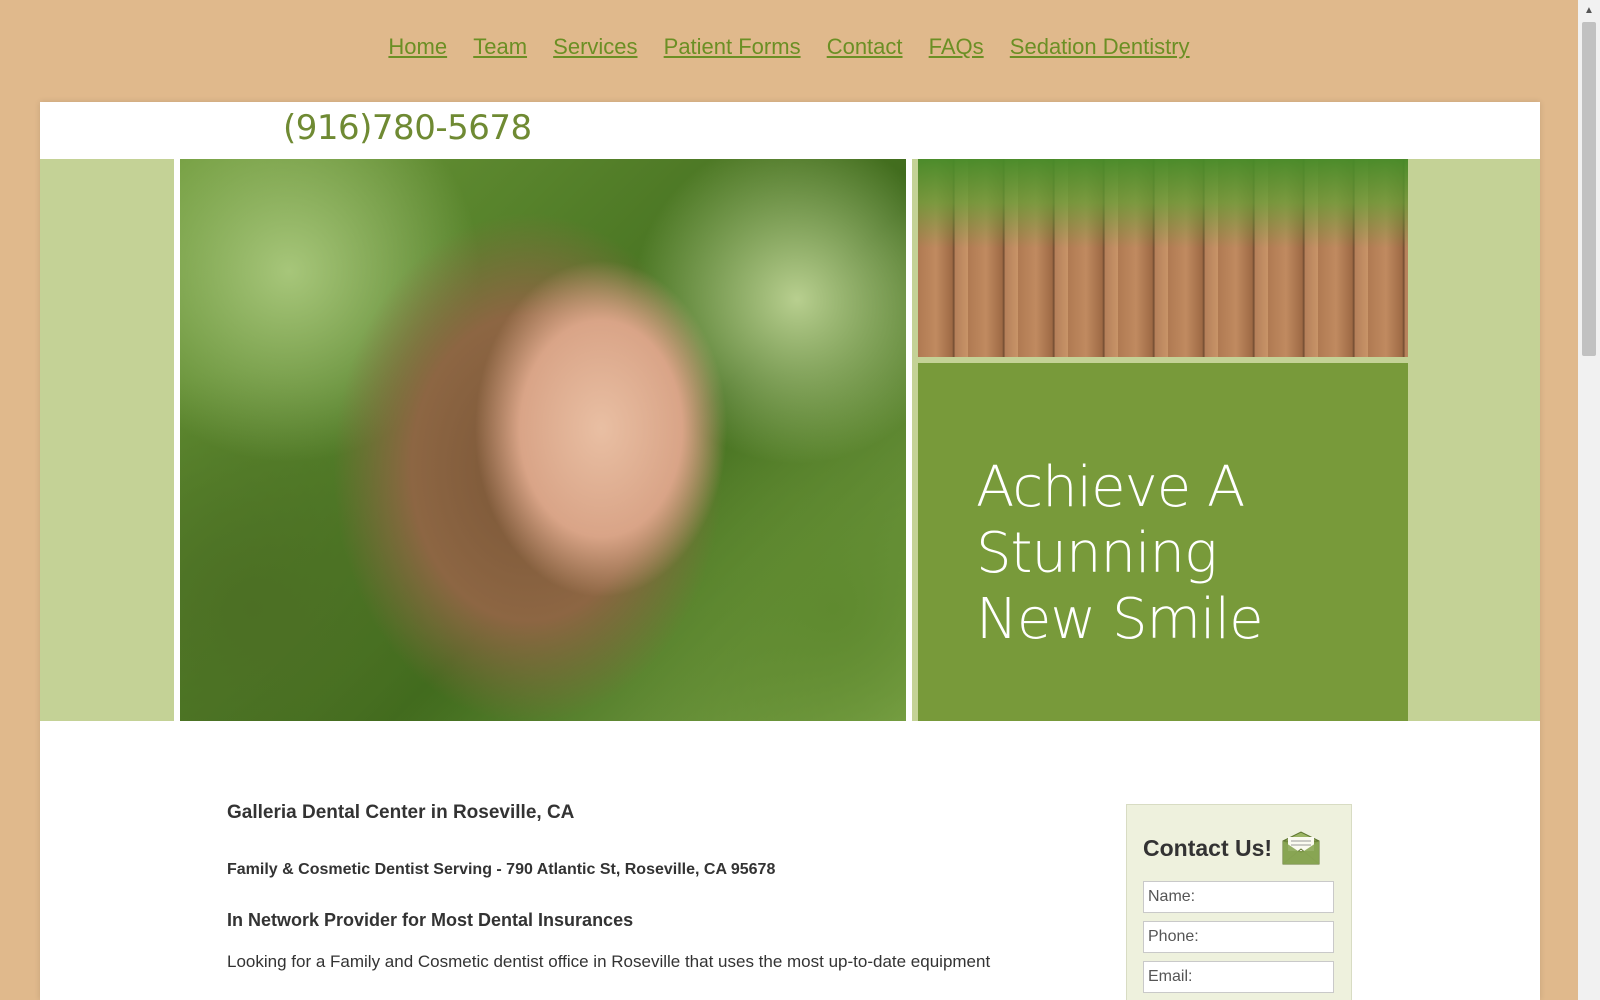 The height and width of the screenshot is (1000, 1600). I want to click on nav-faqs: FAQs, so click(956, 47).